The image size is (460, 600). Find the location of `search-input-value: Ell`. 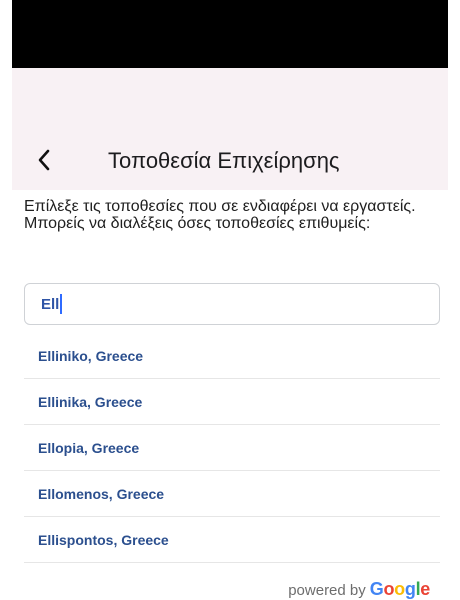

search-input-value: Ell is located at coordinates (50, 304).